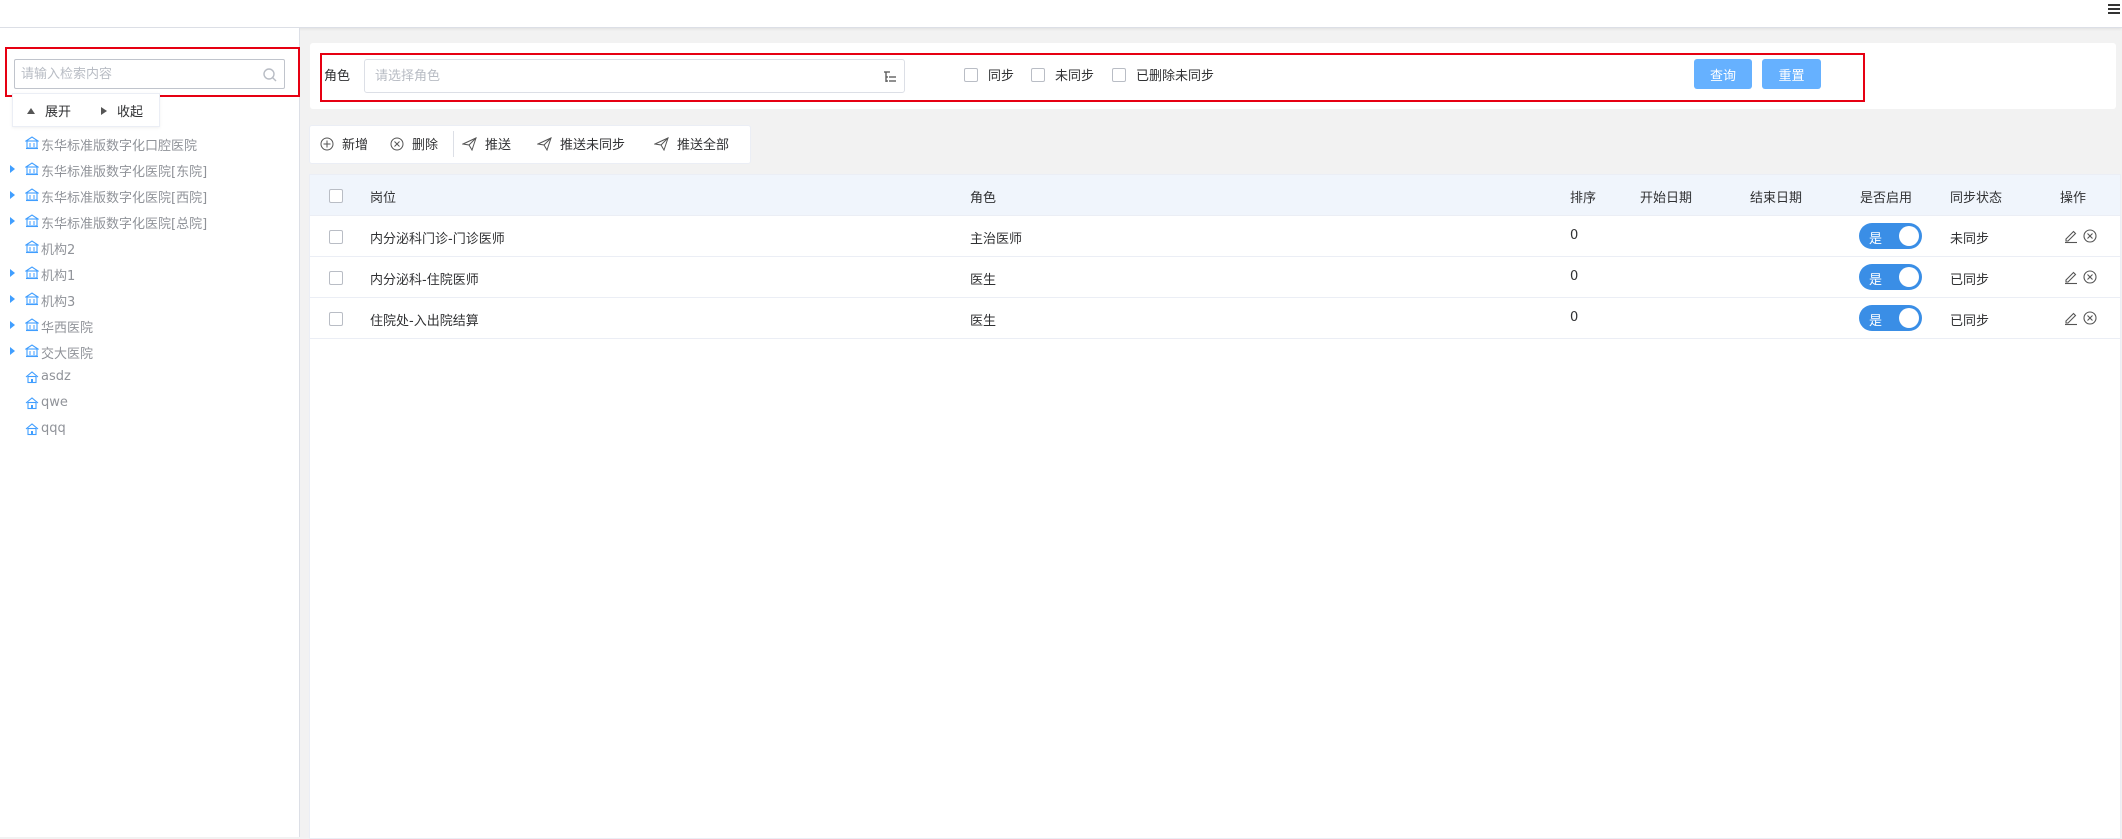  What do you see at coordinates (530, 144) in the screenshot?
I see `action-toolbar: 新增 删除 推送 推送未同步 推送全部` at bounding box center [530, 144].